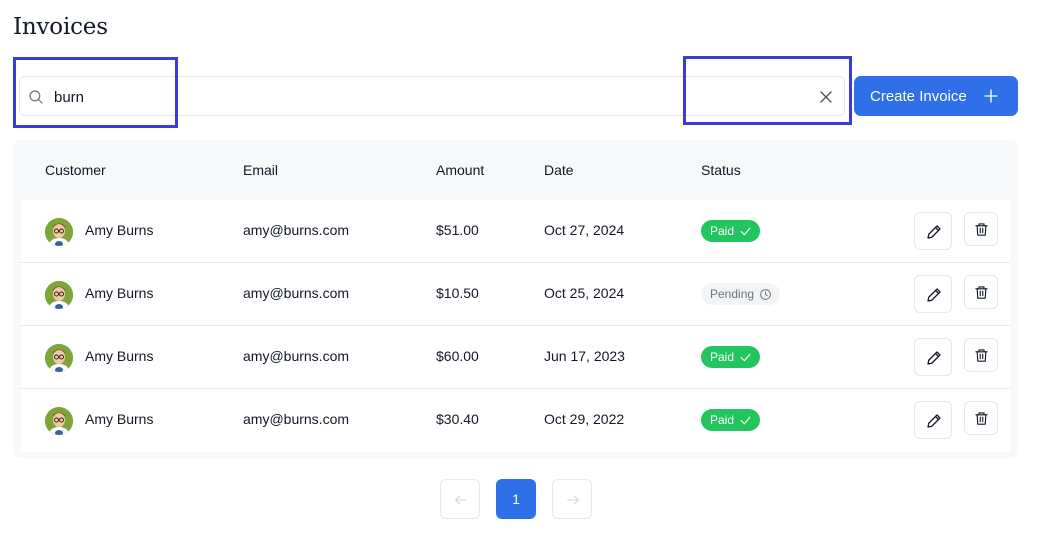 This screenshot has width=1039, height=539. What do you see at coordinates (765, 294) in the screenshot?
I see `clock-icon` at bounding box center [765, 294].